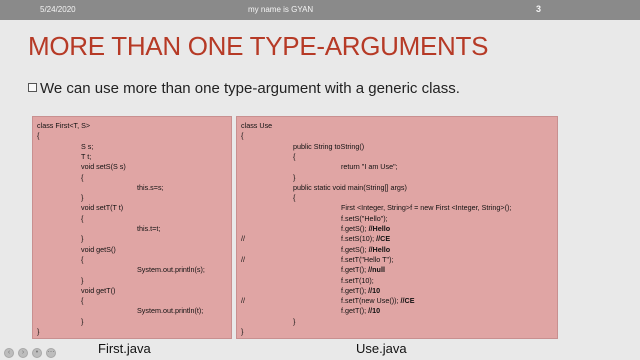  What do you see at coordinates (132, 291) in the screenshot?
I see `first-code-line: void getT()` at bounding box center [132, 291].